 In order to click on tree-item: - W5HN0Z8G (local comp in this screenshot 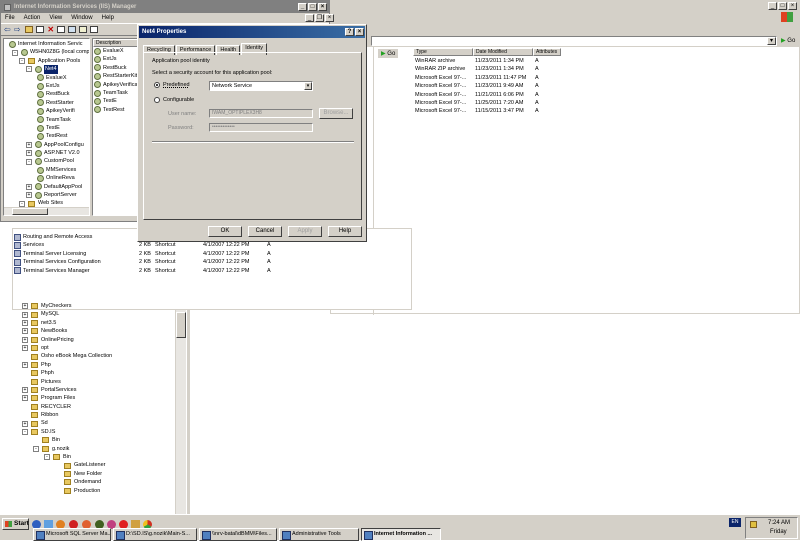, I will do `click(46, 52)`.